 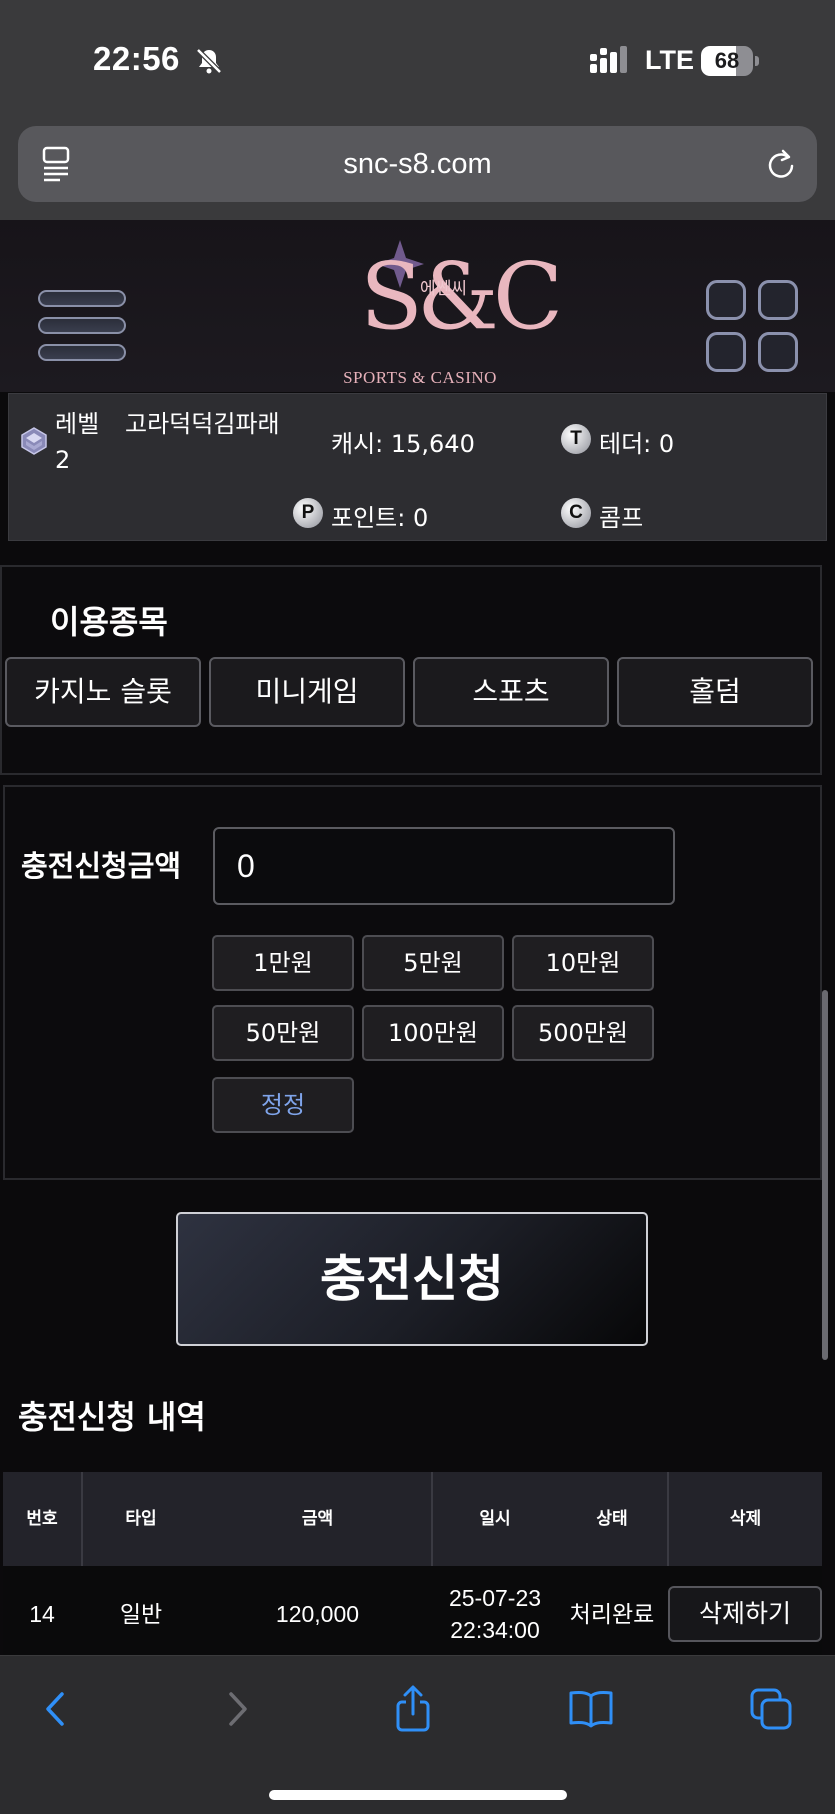 What do you see at coordinates (136, 58) in the screenshot?
I see `clock: 22:56` at bounding box center [136, 58].